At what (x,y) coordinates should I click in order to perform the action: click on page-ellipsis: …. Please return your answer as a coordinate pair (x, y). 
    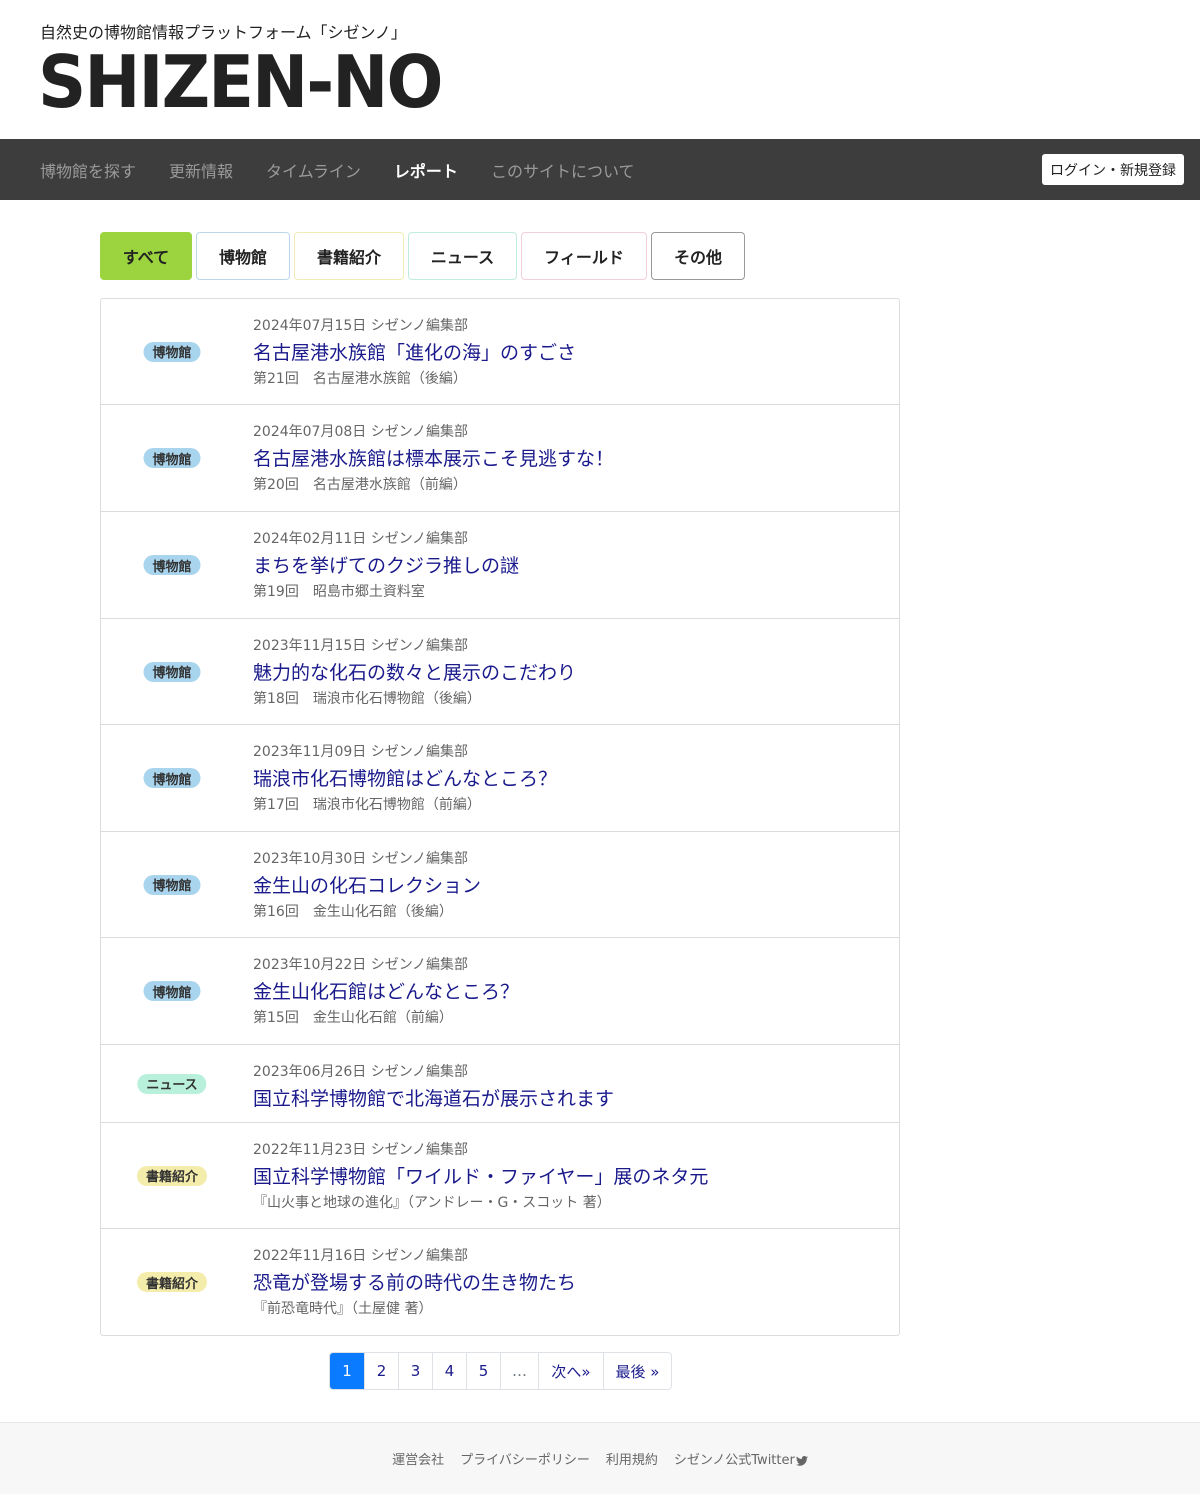
    Looking at the image, I should click on (519, 1371).